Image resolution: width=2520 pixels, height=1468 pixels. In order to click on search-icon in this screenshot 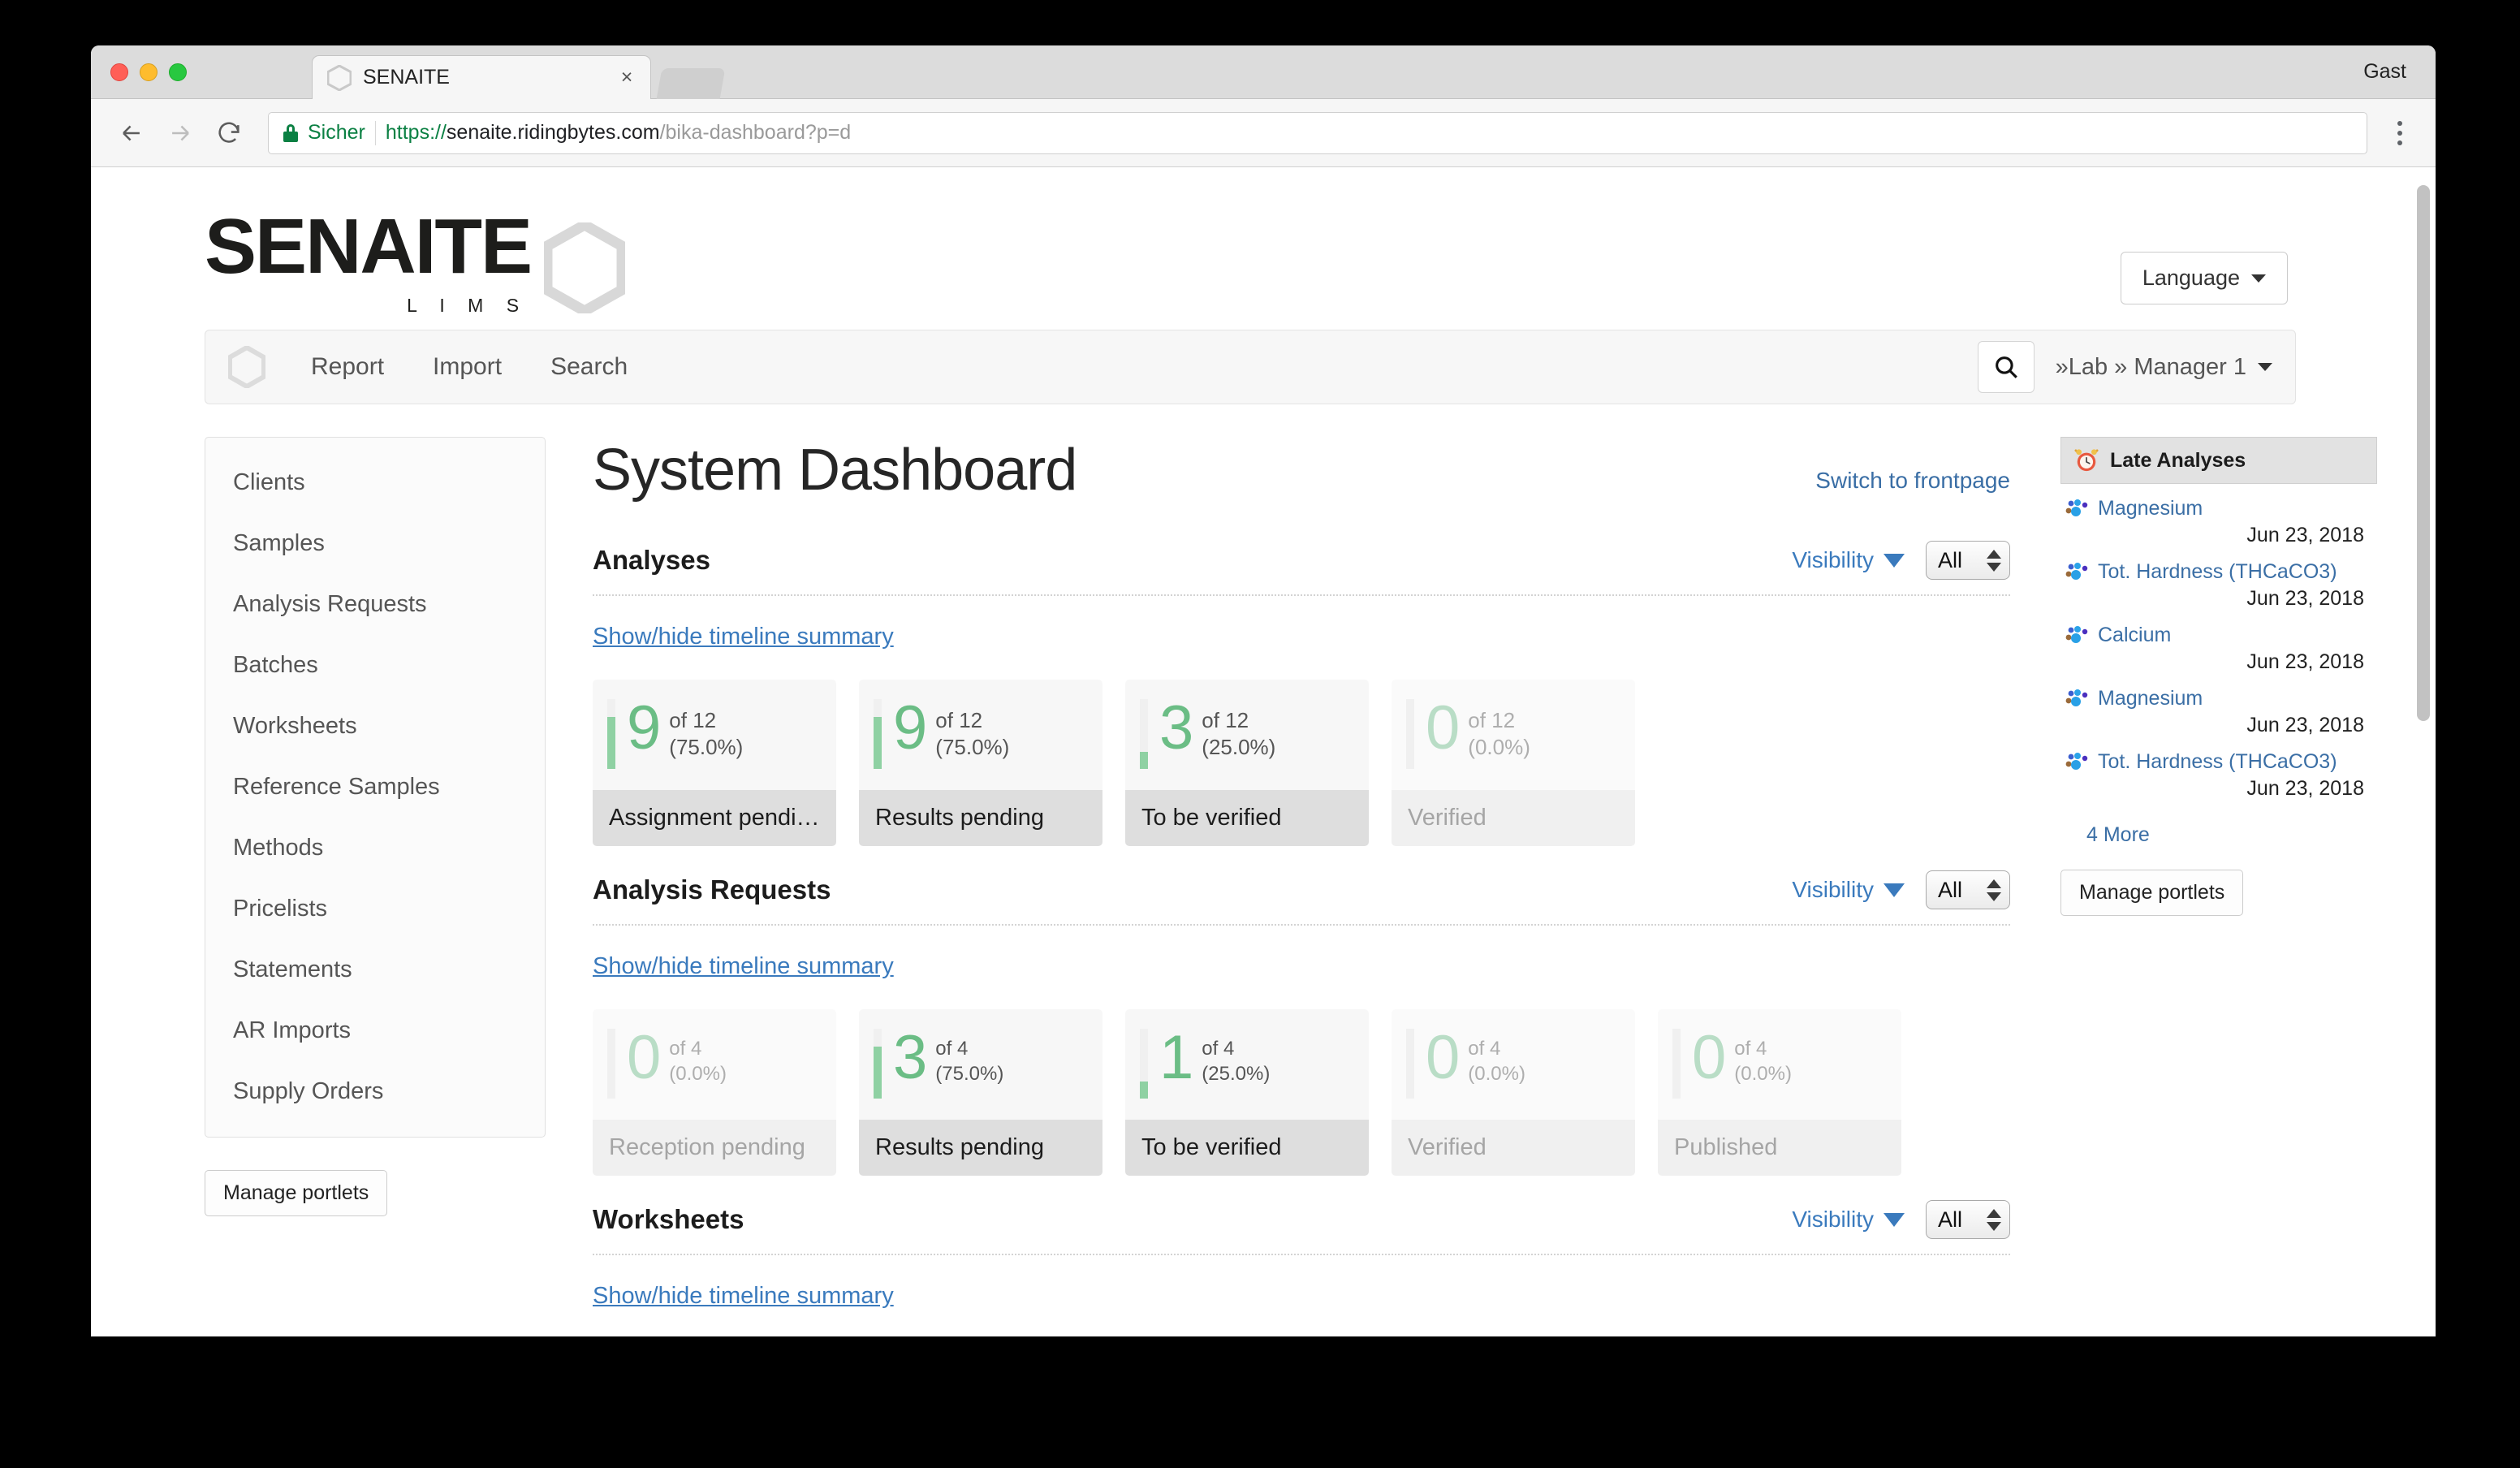, I will do `click(2006, 367)`.